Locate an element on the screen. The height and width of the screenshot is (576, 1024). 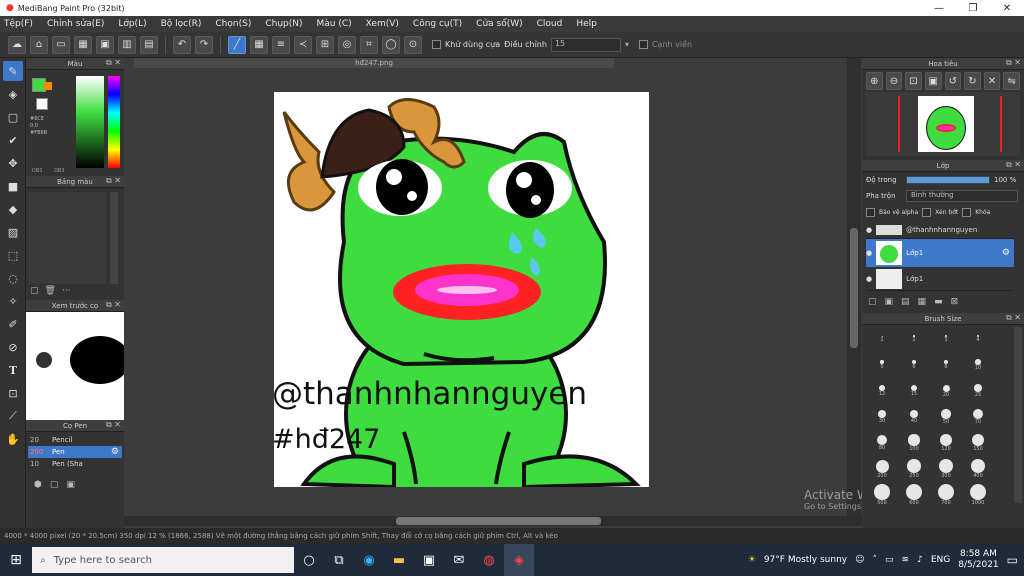
search-box: ⌕ Type here to search is located at coordinates (163, 560).